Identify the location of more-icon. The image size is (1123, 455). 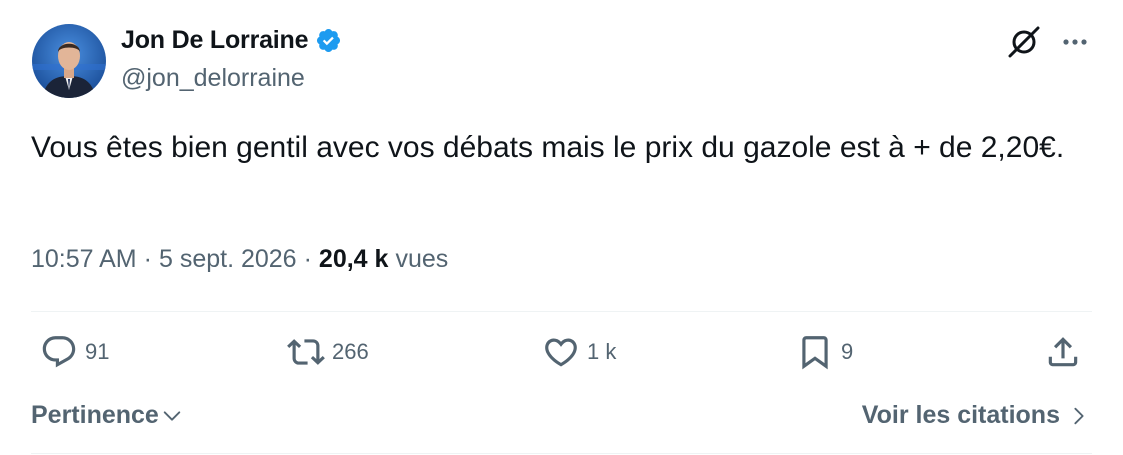
(1075, 42).